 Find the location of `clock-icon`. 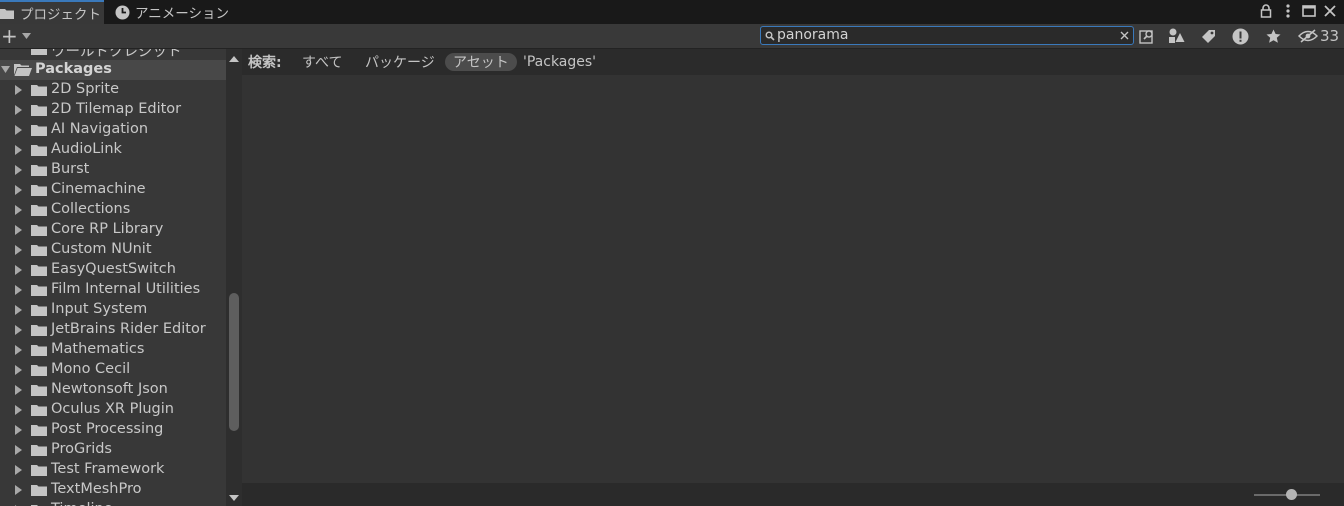

clock-icon is located at coordinates (122, 12).